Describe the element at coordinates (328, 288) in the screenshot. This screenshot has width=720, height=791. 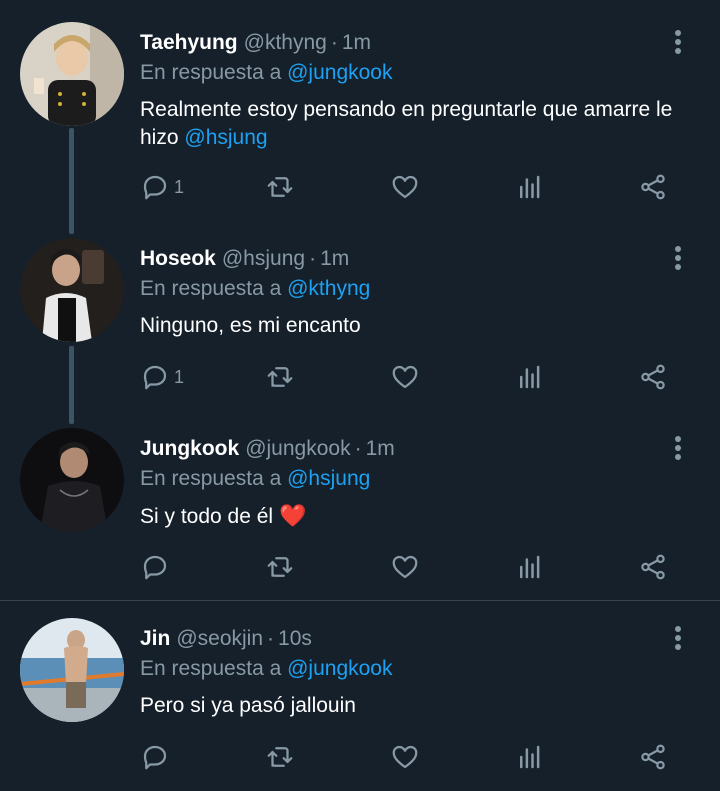
I see `reply-mention-link: @kthyng` at that location.